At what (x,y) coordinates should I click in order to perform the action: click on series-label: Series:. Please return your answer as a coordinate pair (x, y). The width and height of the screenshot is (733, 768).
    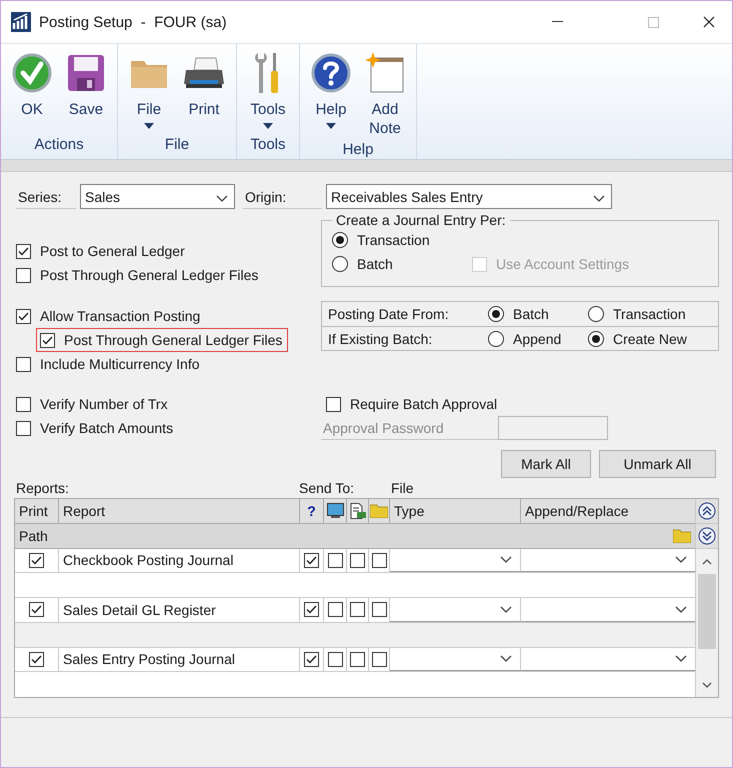
    Looking at the image, I should click on (46, 196).